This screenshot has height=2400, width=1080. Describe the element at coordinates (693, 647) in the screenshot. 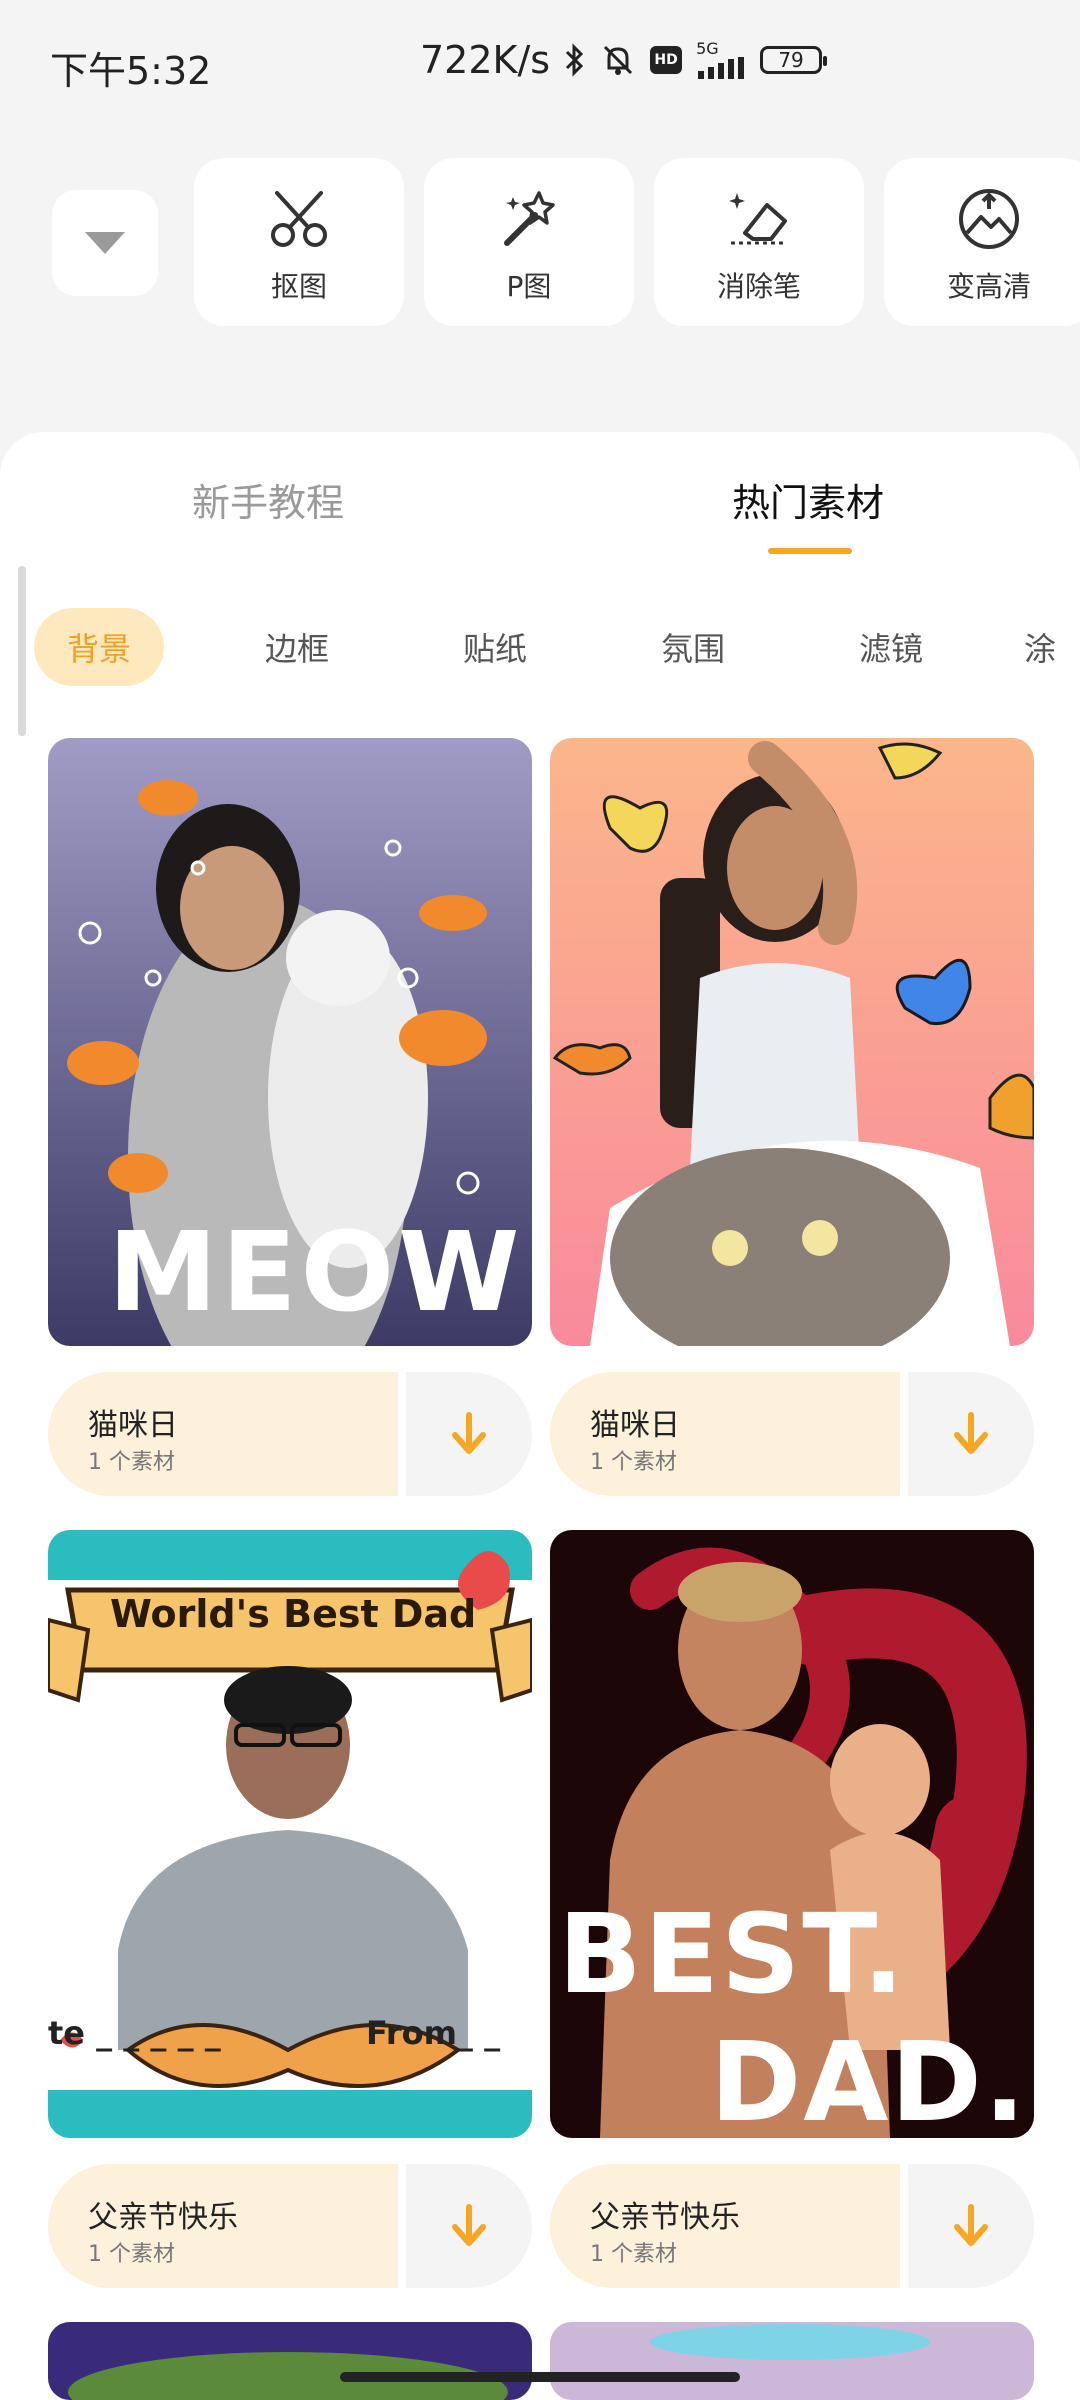

I see `category-atmosphere: 氛围` at that location.